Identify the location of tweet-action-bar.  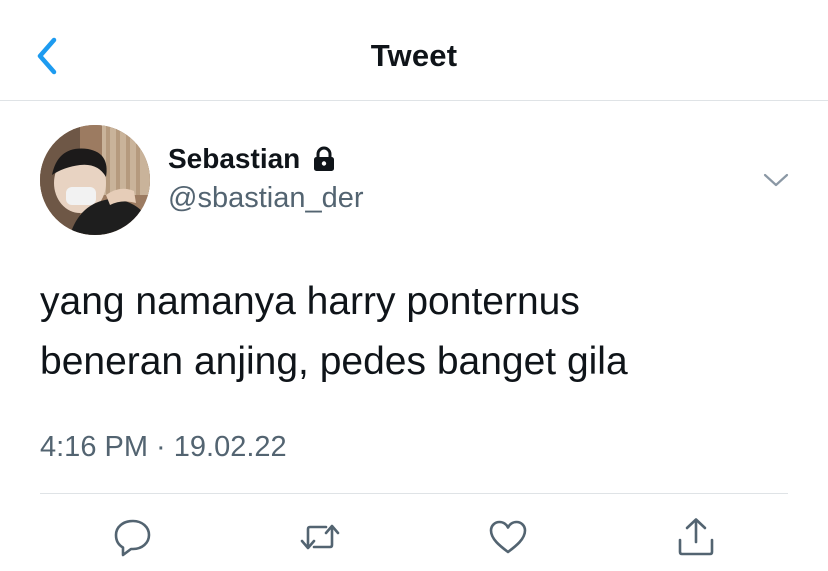
(414, 538).